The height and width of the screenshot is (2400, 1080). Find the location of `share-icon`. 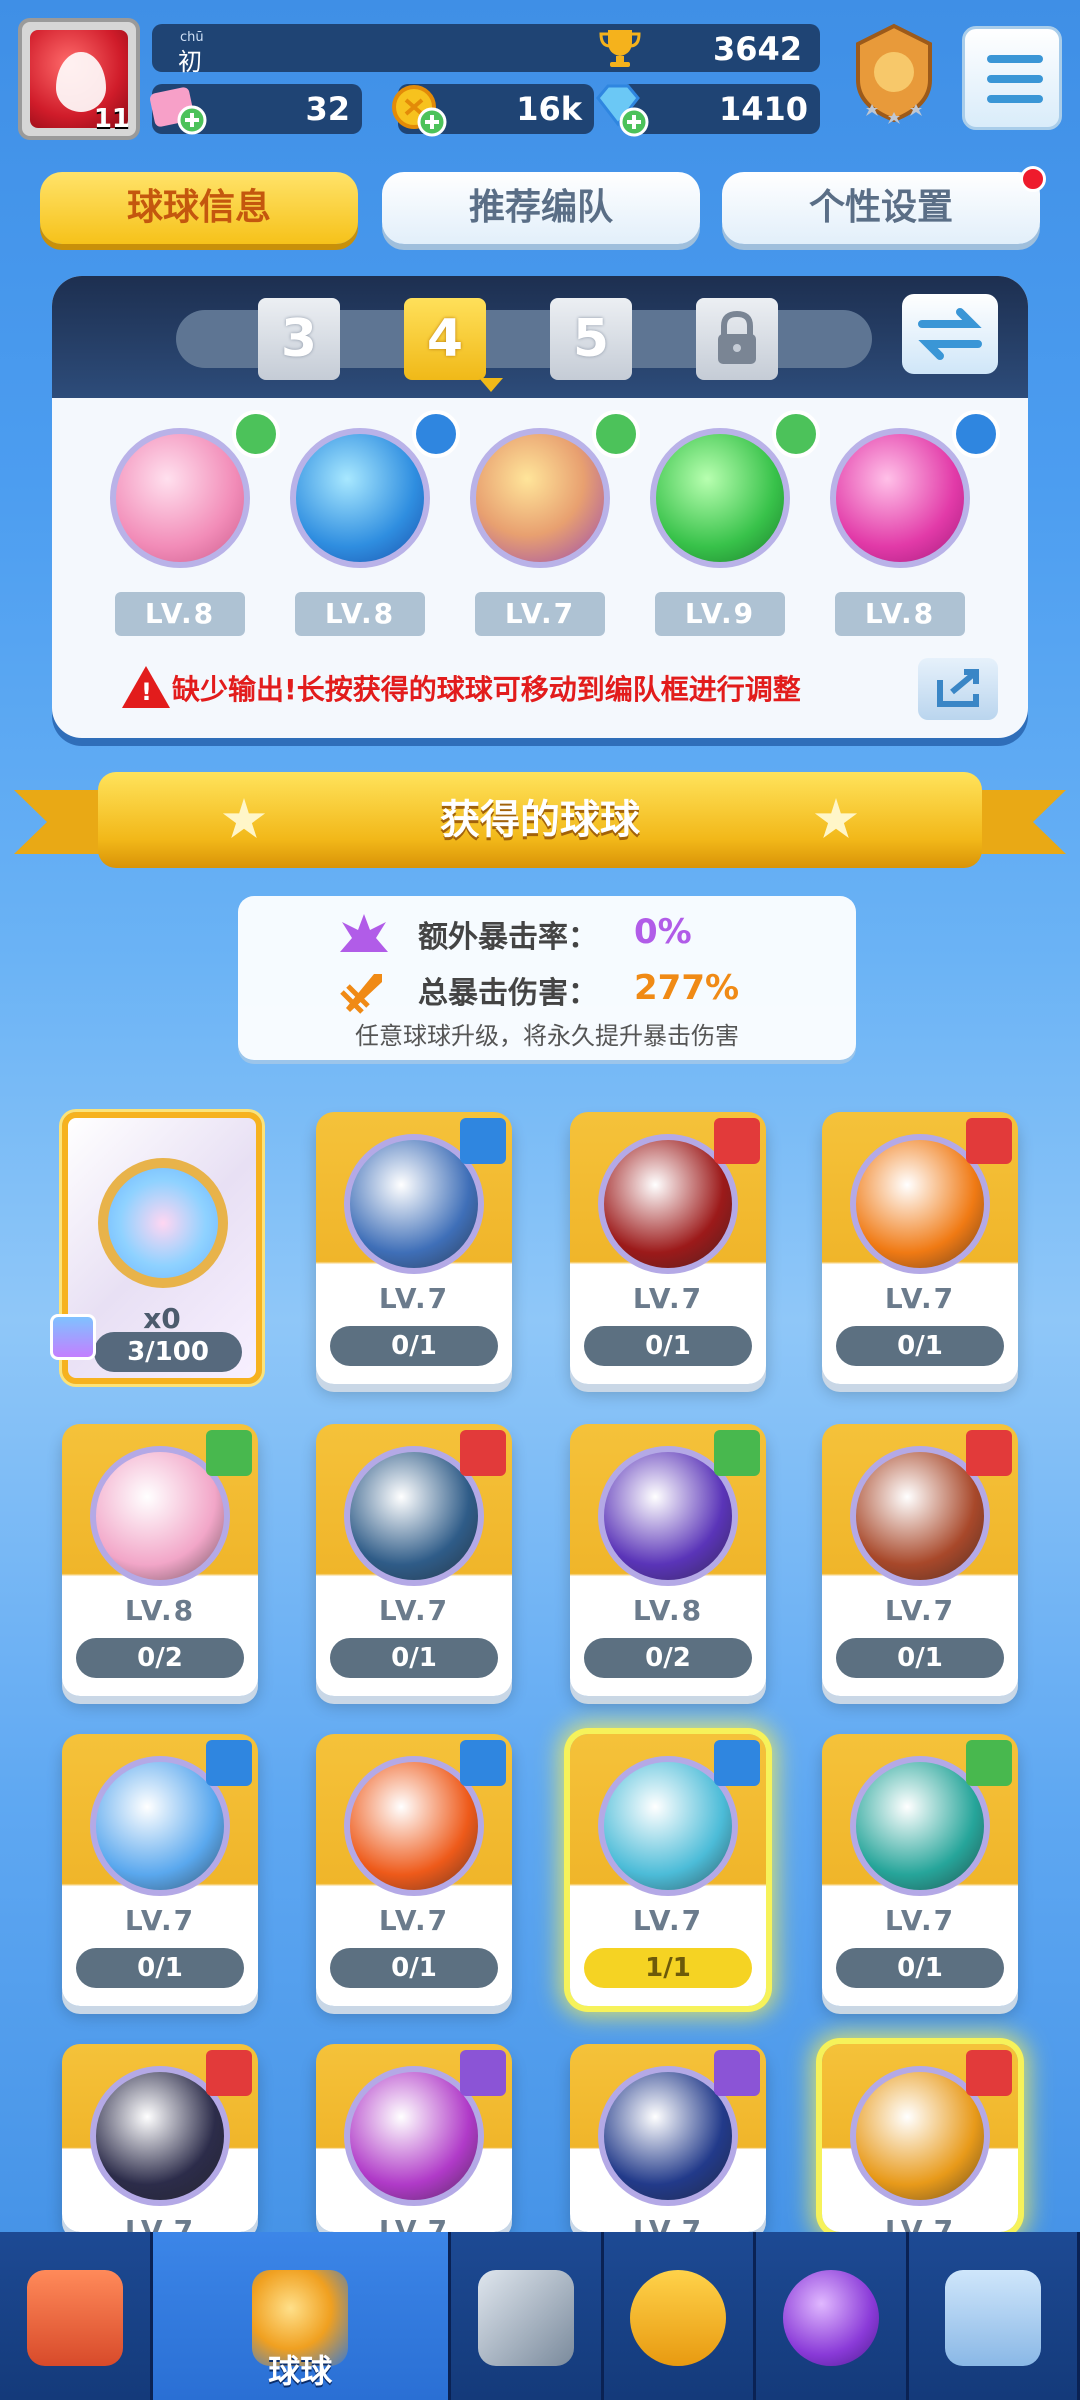

share-icon is located at coordinates (958, 688).